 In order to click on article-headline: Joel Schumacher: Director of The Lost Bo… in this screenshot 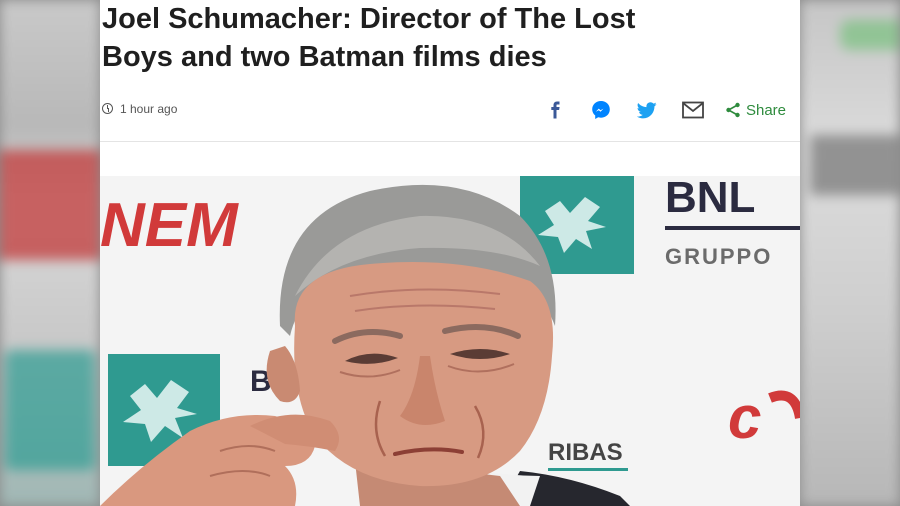, I will do `click(447, 38)`.